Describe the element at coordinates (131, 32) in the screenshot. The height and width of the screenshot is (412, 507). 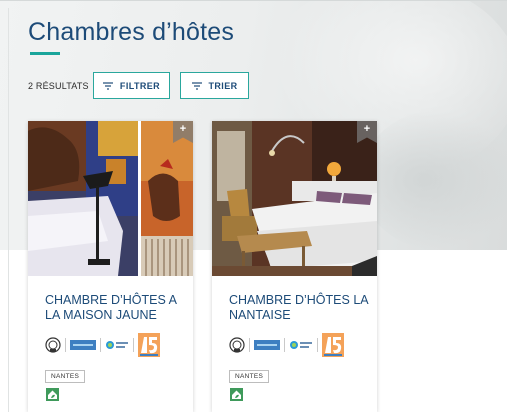
I see `page-title: Chambres d’hôtes` at that location.